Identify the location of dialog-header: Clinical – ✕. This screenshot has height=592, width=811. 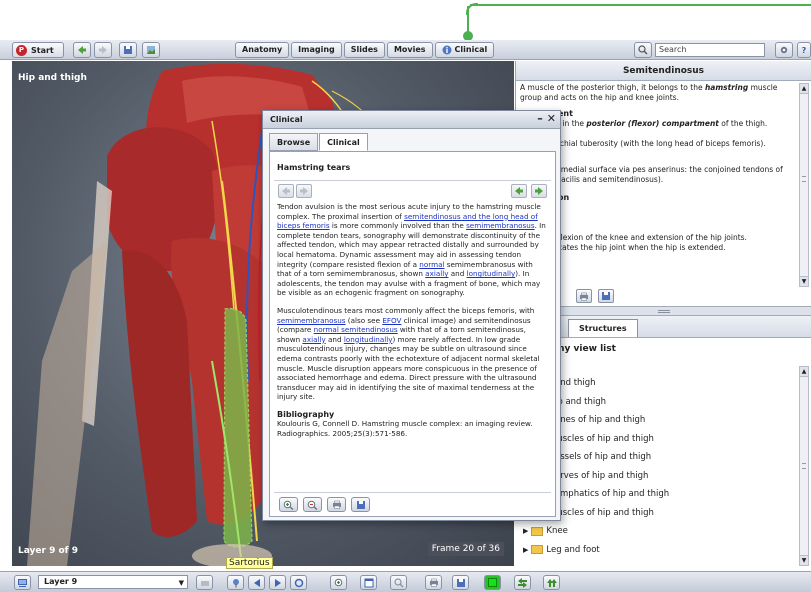
(411, 120).